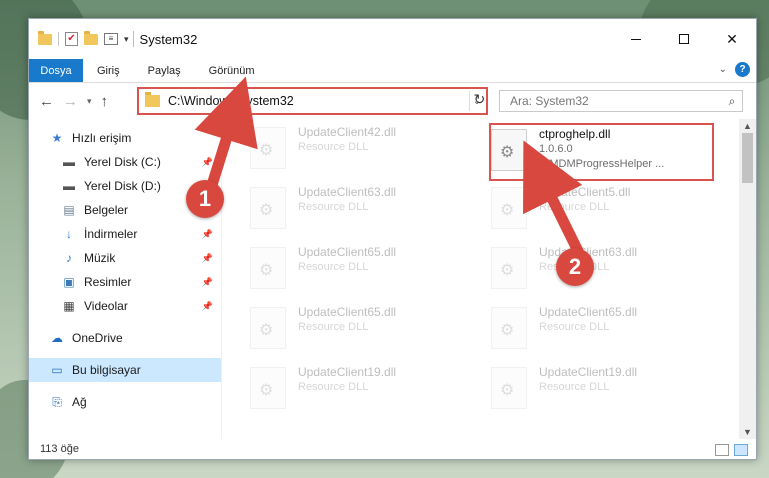 The width and height of the screenshot is (769, 478). I want to click on expand-ribbon-icon: ⌄, so click(723, 69).